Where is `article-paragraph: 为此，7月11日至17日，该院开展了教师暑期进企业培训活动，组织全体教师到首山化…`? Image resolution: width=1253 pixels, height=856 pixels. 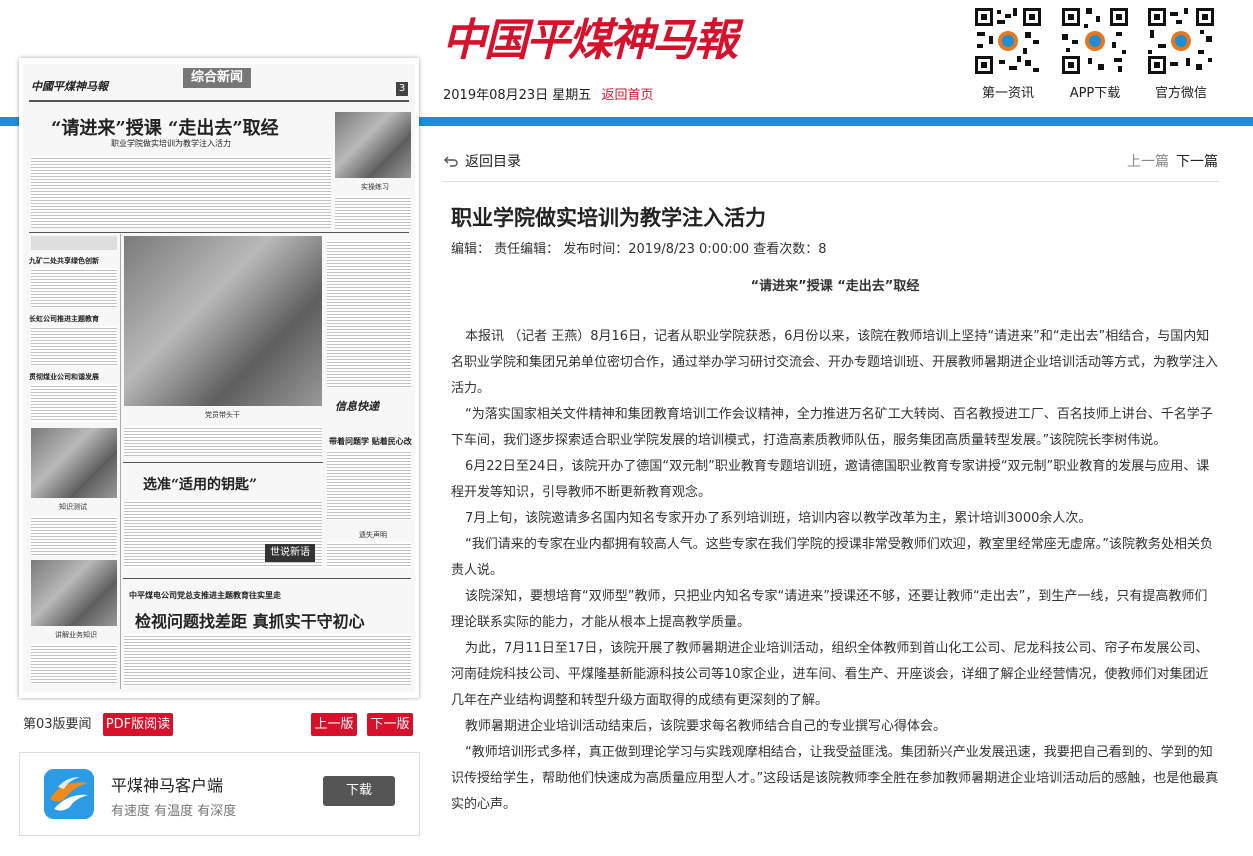
article-paragraph: 为此，7月11日至17日，该院开展了教师暑期进企业培训活动，组织全体教师到首山化… is located at coordinates (830, 674).